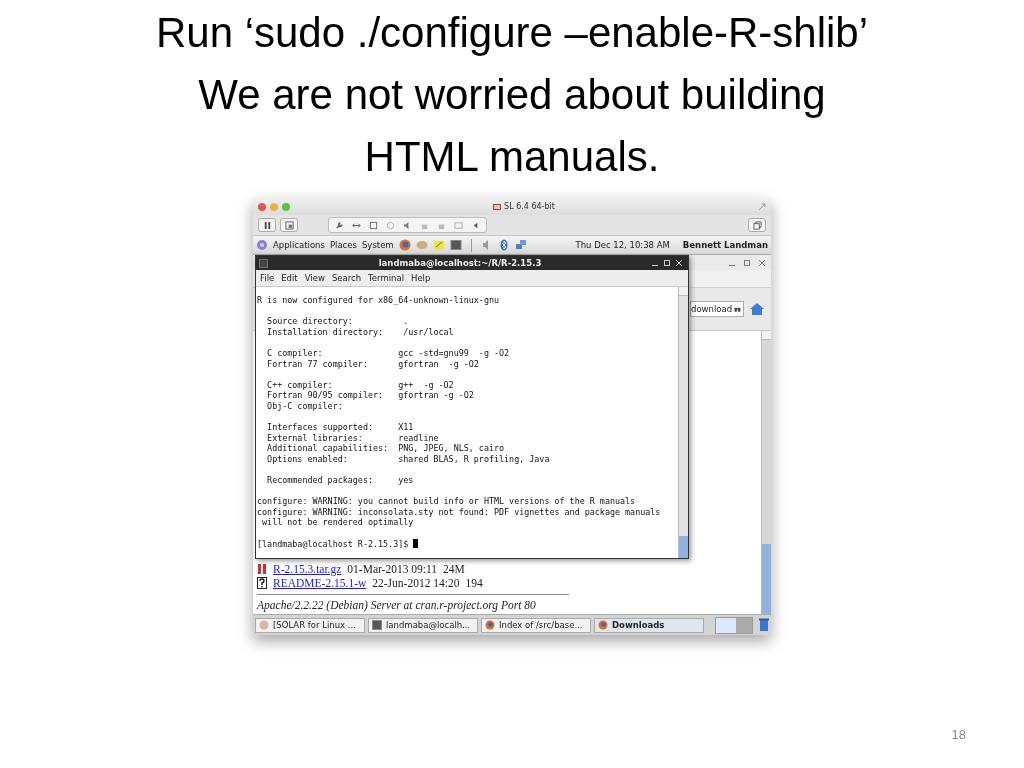  What do you see at coordinates (338, 321) in the screenshot?
I see `terminal-line: Source directory: .` at bounding box center [338, 321].